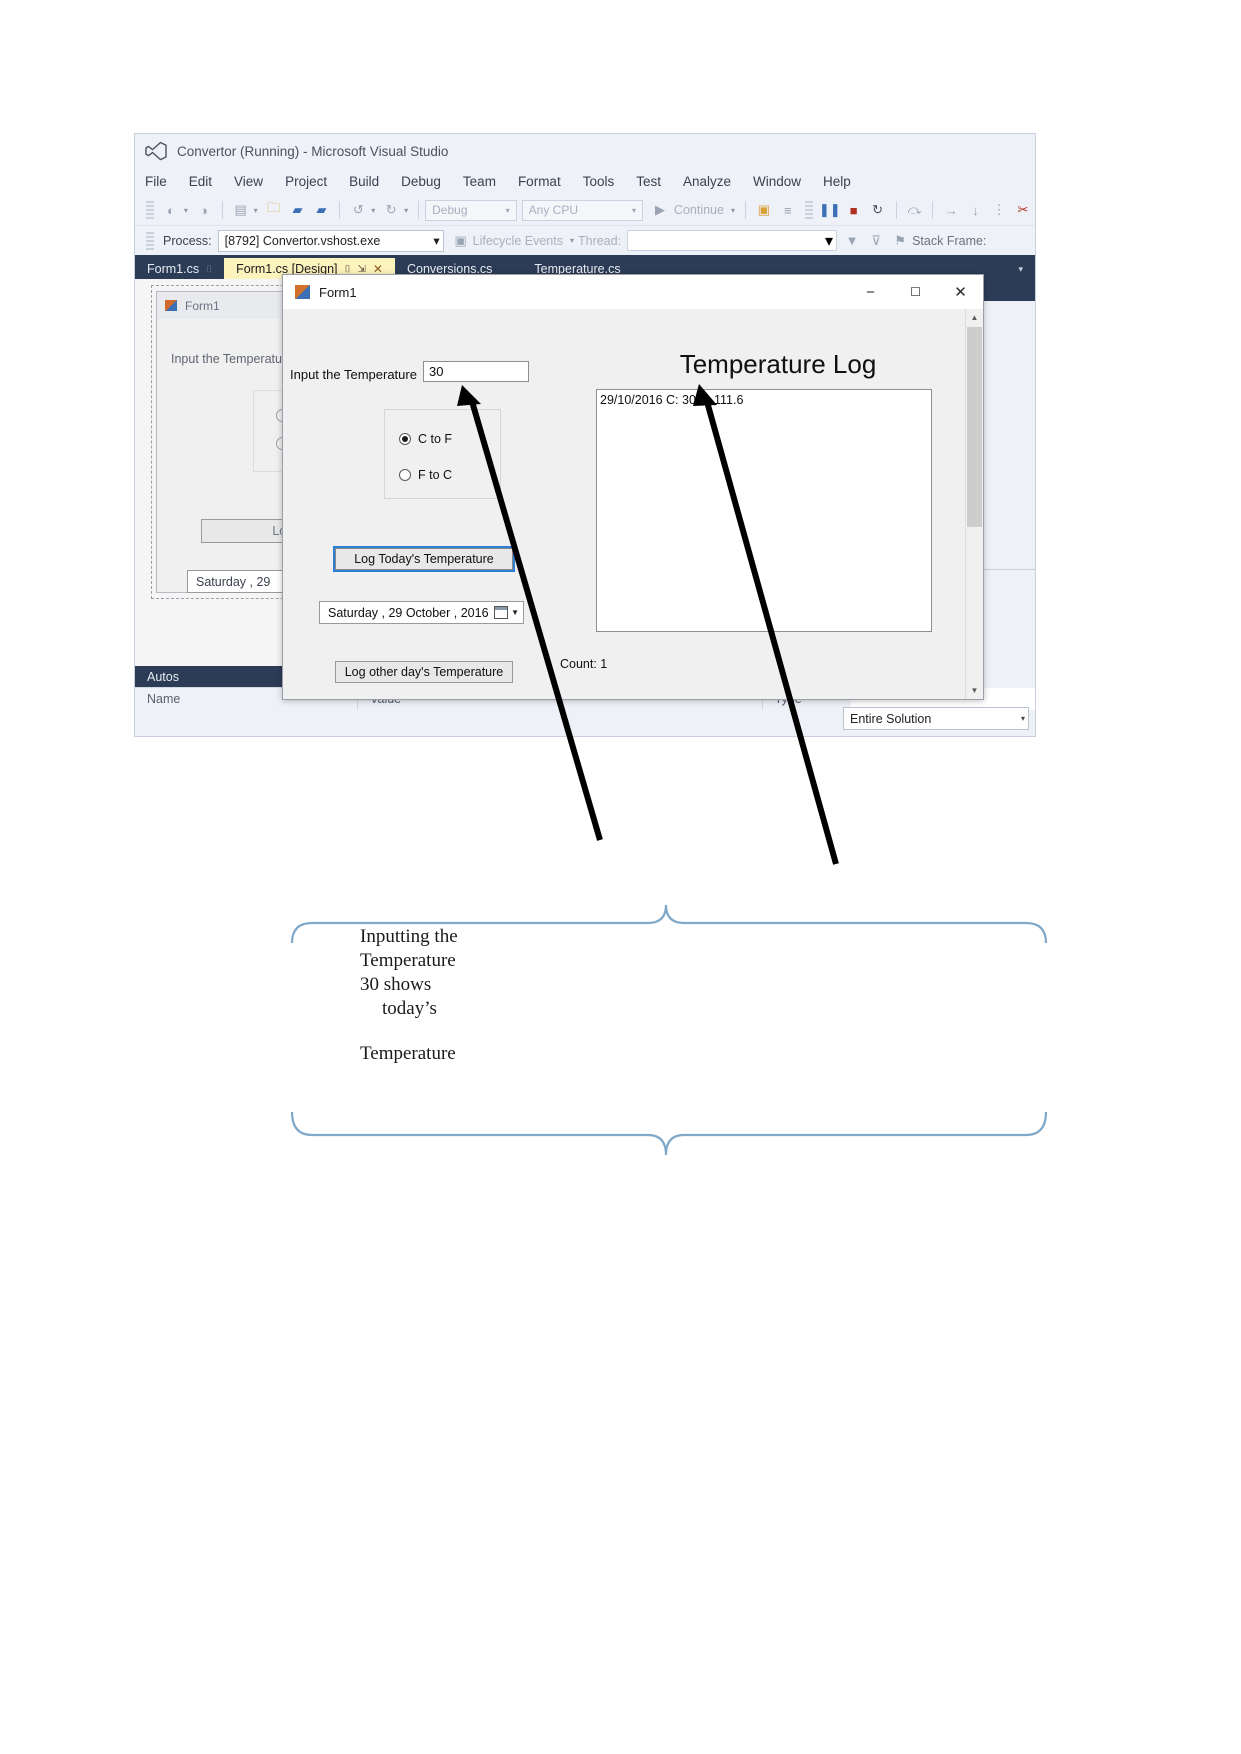  What do you see at coordinates (660, 210) in the screenshot?
I see `start-debug-icon: ▶` at bounding box center [660, 210].